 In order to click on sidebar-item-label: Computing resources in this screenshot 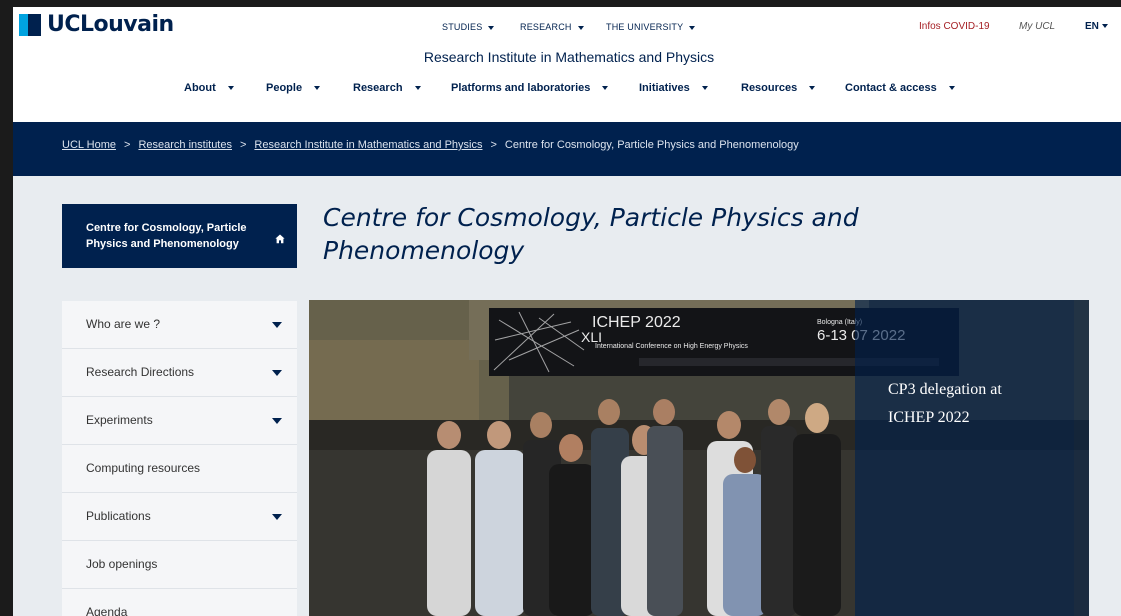, I will do `click(143, 468)`.